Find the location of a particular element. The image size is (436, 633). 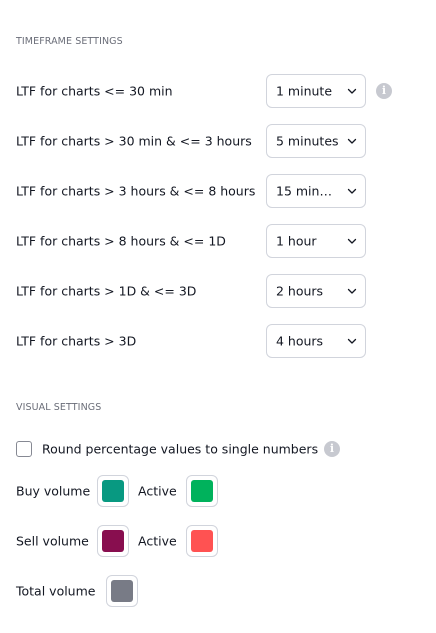

timeframe-select: 2 hours is located at coordinates (316, 291).